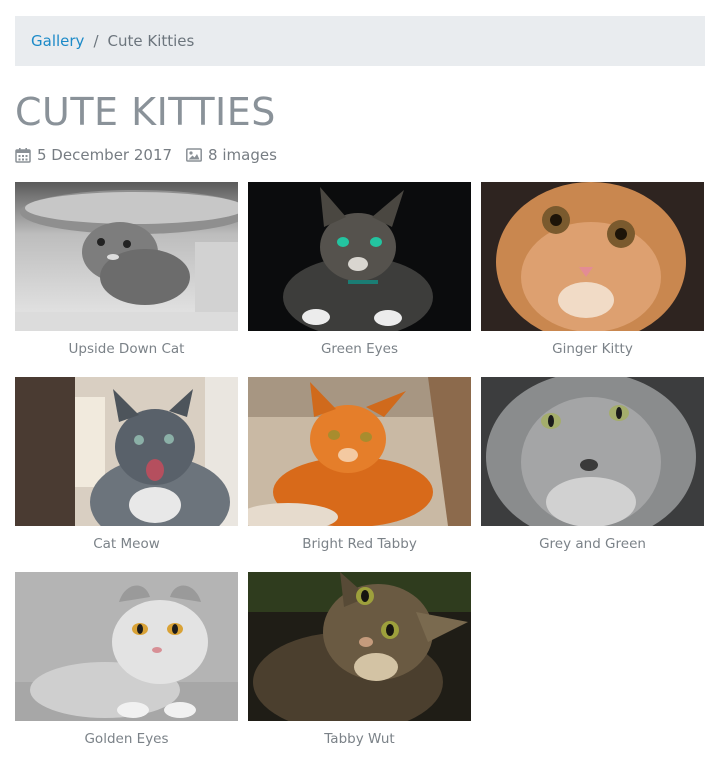 The width and height of the screenshot is (720, 760). What do you see at coordinates (359, 738) in the screenshot?
I see `gallery-caption: Tabby Wut` at bounding box center [359, 738].